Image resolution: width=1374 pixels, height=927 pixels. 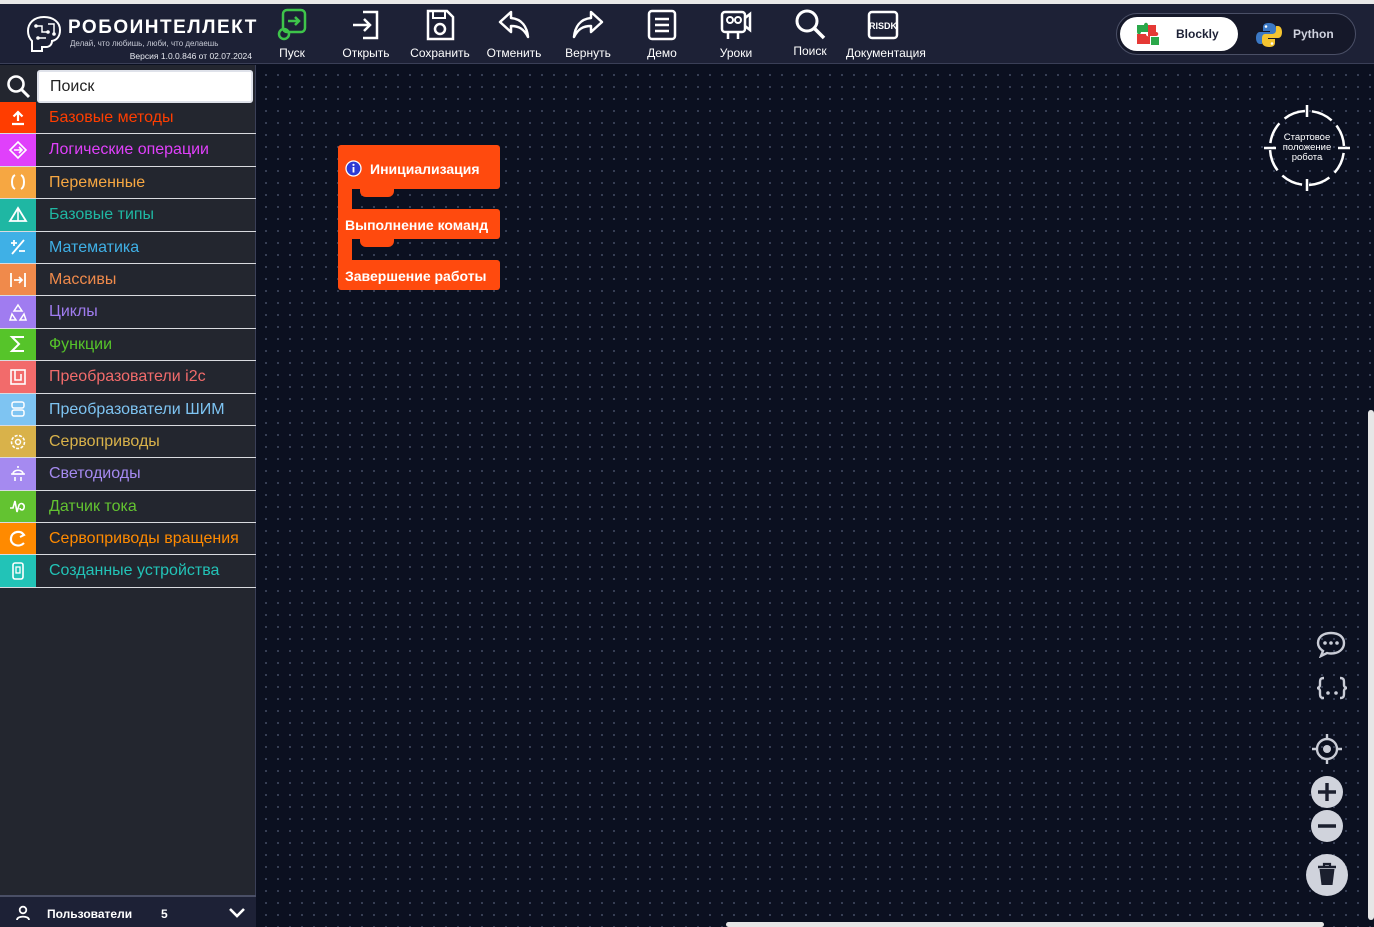 I want to click on i2c-icon, so click(x=18, y=377).